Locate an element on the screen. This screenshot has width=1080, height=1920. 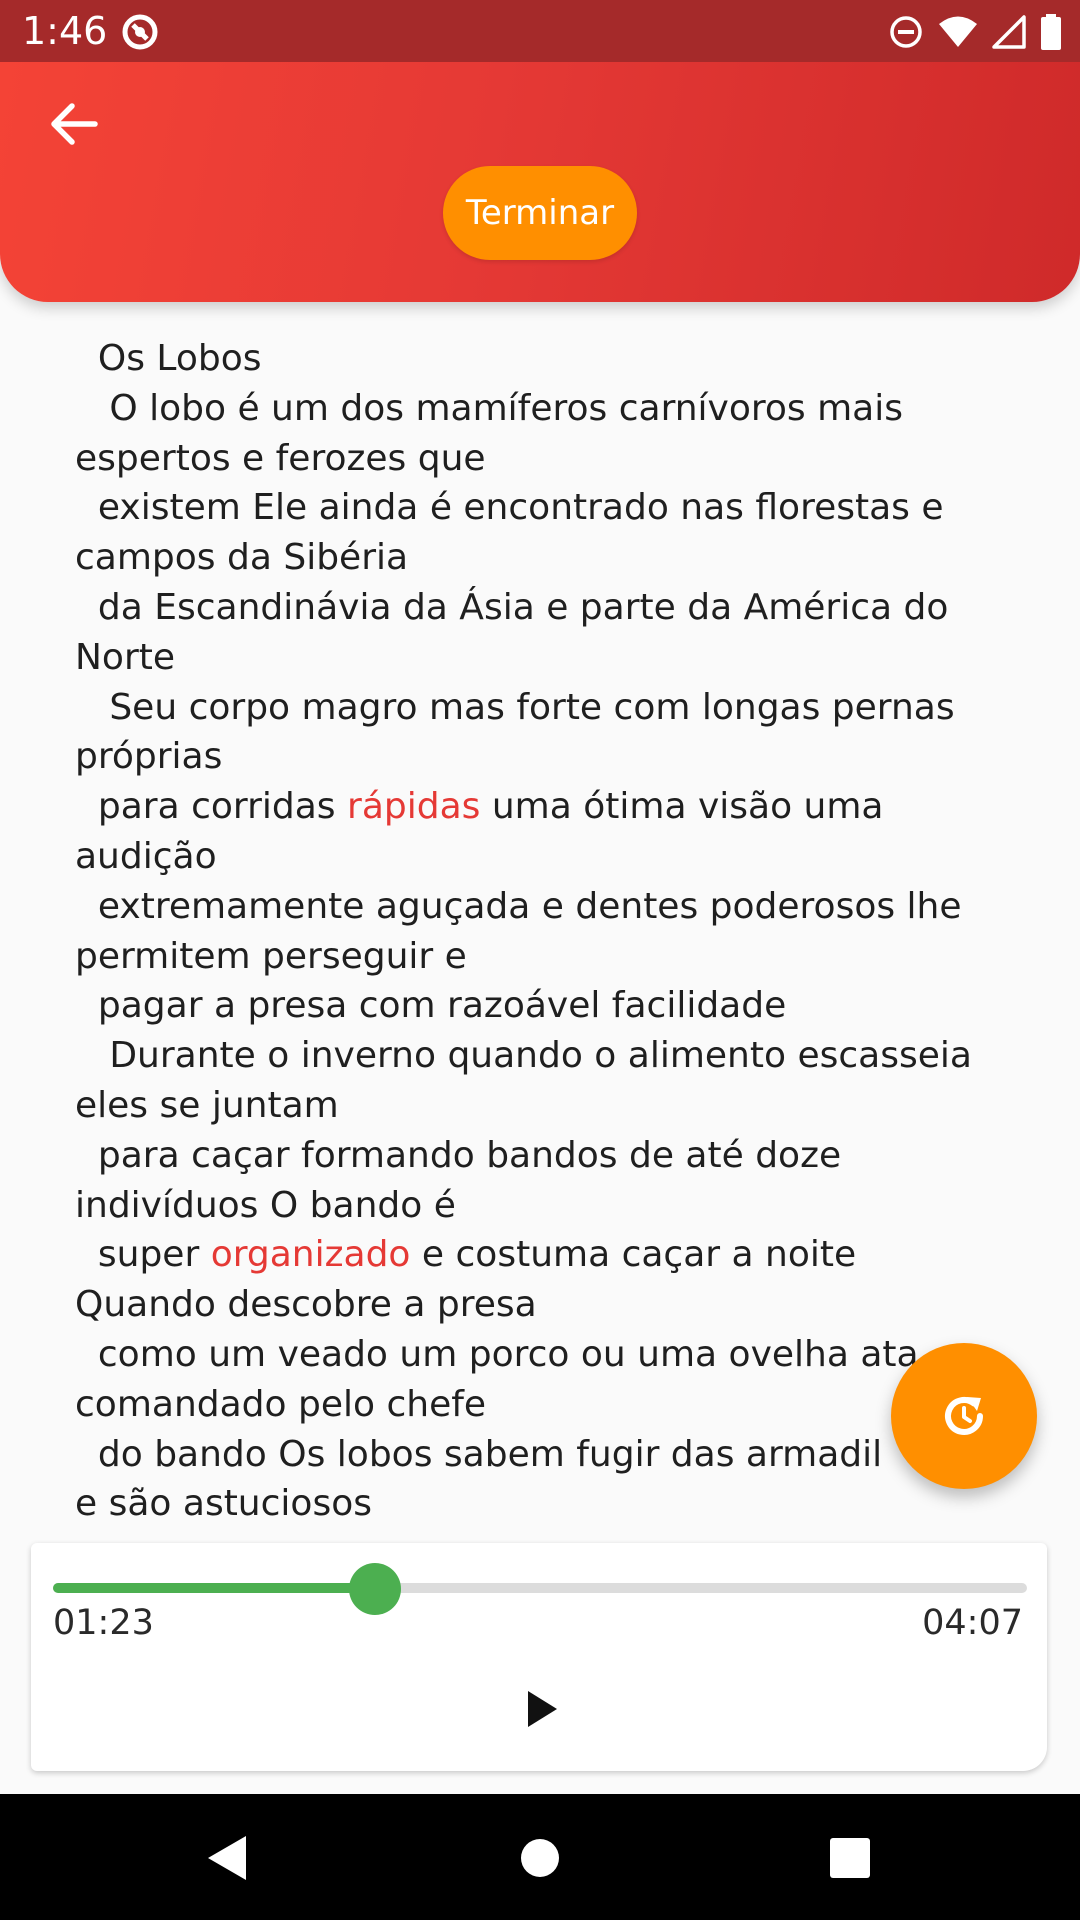
replay-button is located at coordinates (964, 1416).